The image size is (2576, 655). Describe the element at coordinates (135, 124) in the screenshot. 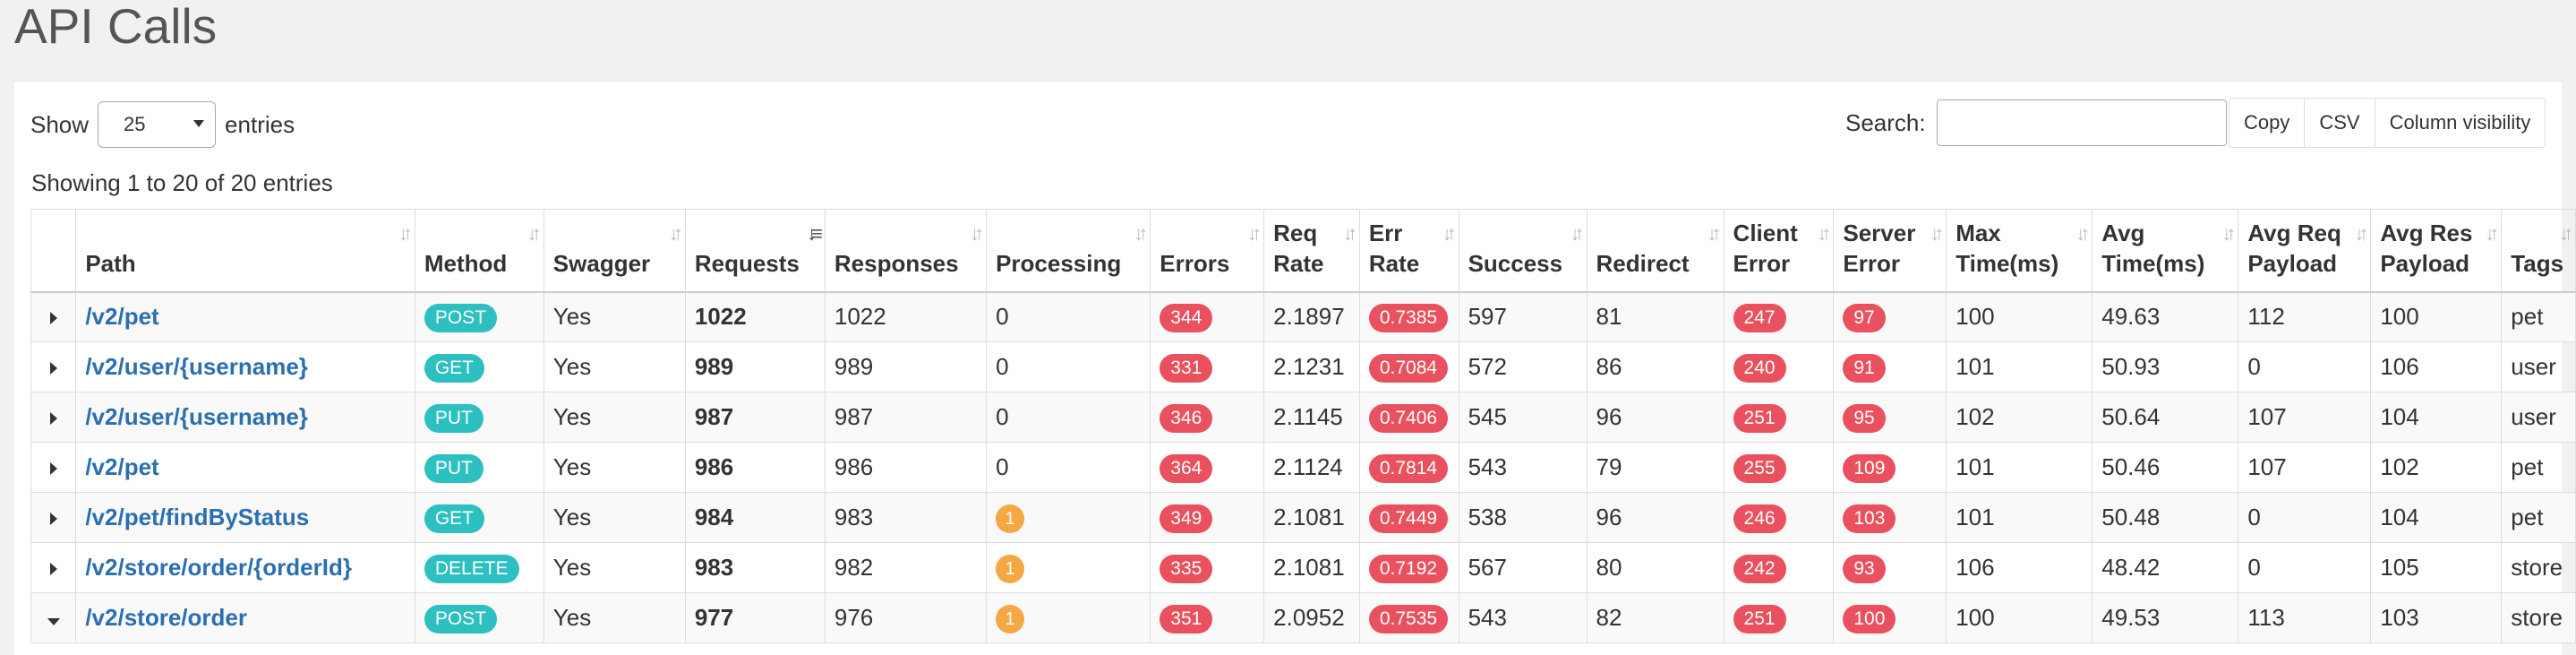

I see `entries-select-value: 25` at that location.